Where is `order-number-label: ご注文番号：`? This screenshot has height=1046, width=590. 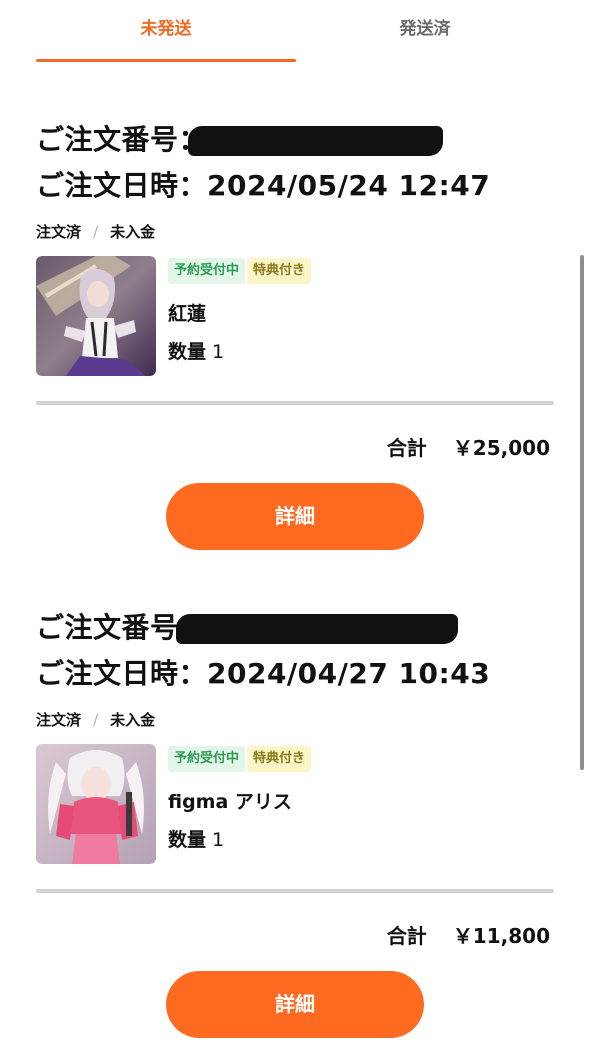 order-number-label: ご注文番号： is located at coordinates (122, 139).